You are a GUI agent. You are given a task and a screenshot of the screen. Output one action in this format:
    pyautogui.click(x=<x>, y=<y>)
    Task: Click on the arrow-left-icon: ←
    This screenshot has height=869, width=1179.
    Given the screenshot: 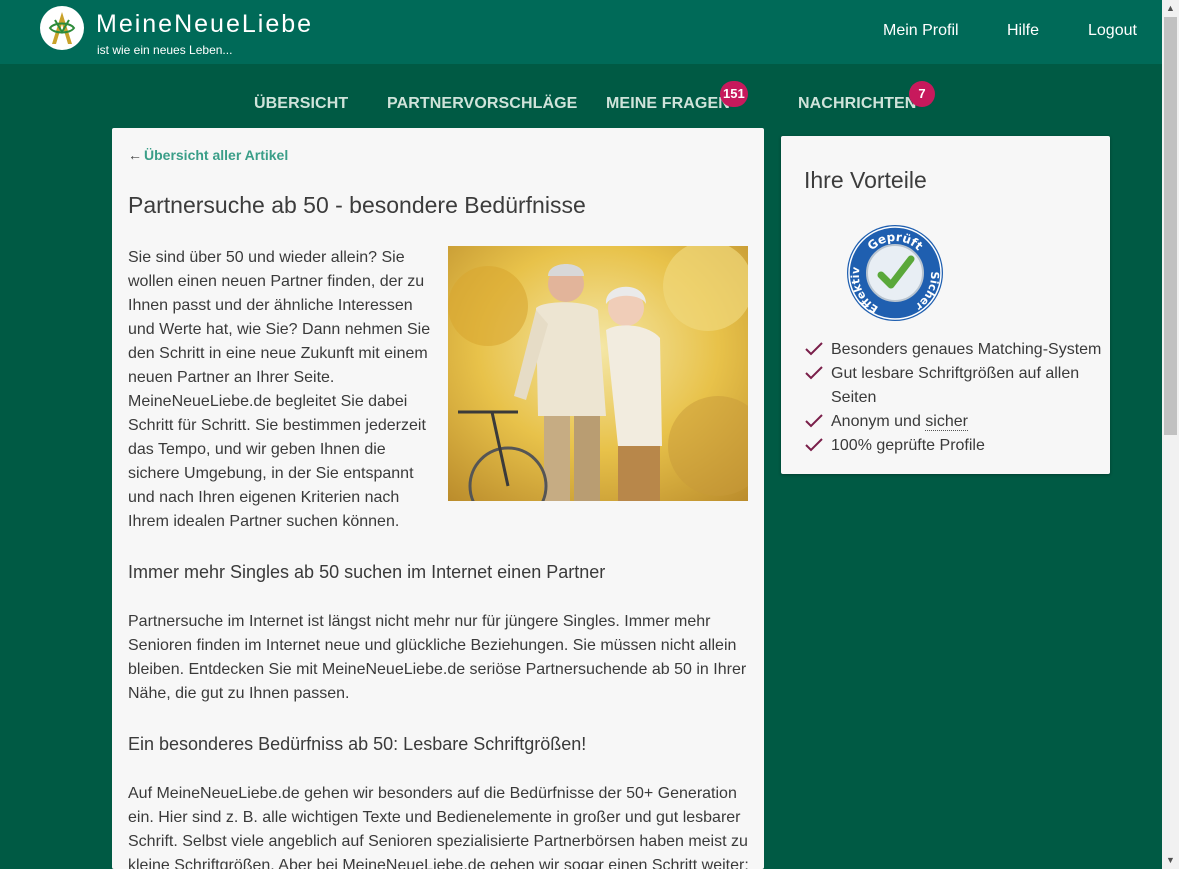 What is the action you would take?
    pyautogui.click(x=135, y=155)
    